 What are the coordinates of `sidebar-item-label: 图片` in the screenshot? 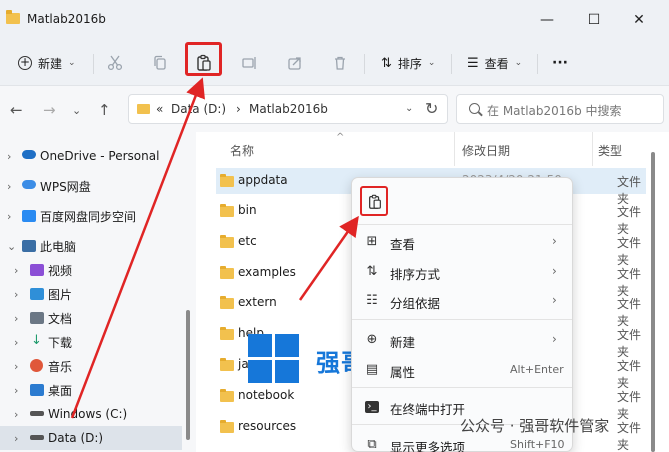 It's located at (60, 294).